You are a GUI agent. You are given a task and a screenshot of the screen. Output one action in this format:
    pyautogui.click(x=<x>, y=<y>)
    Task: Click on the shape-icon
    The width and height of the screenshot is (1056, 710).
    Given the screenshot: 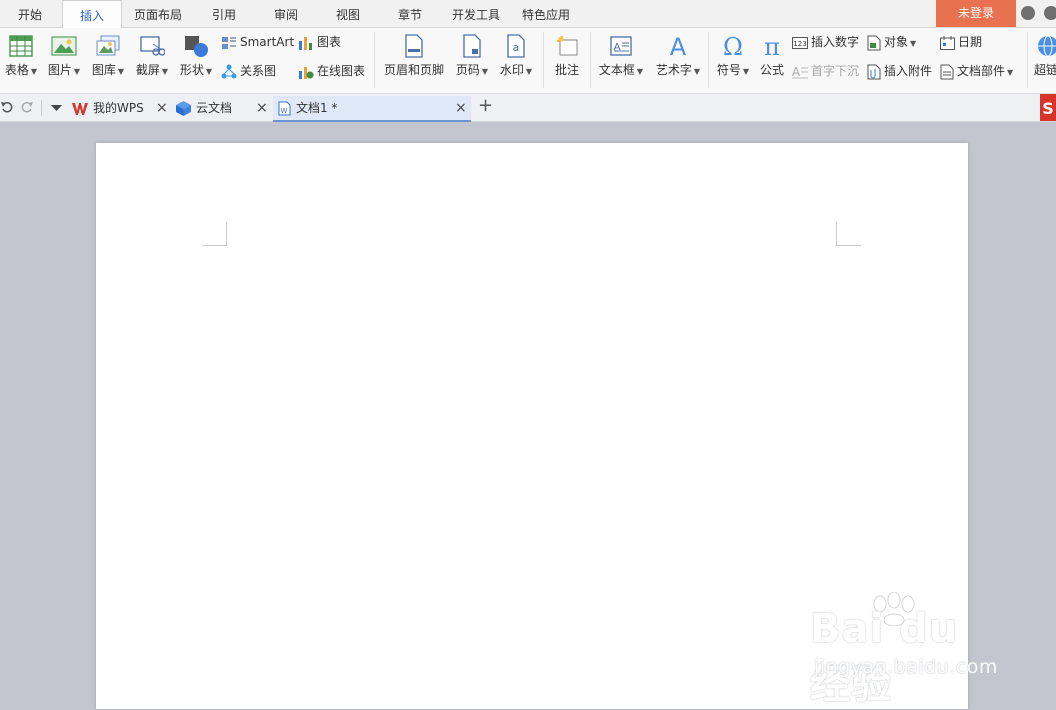 What is the action you would take?
    pyautogui.click(x=196, y=46)
    